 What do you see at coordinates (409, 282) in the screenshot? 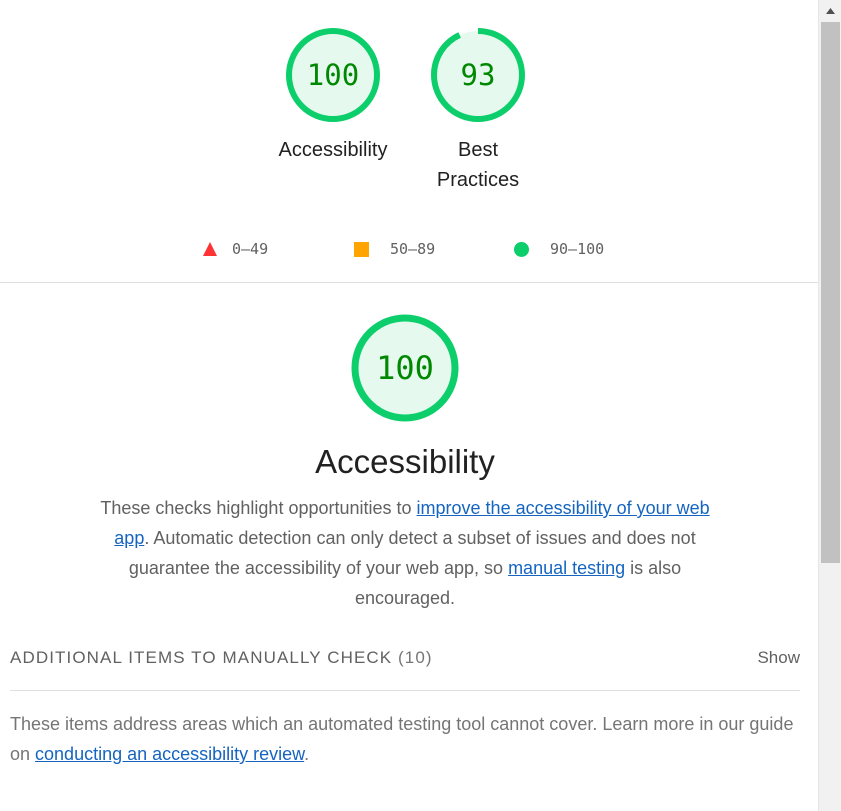
I see `section-divider` at bounding box center [409, 282].